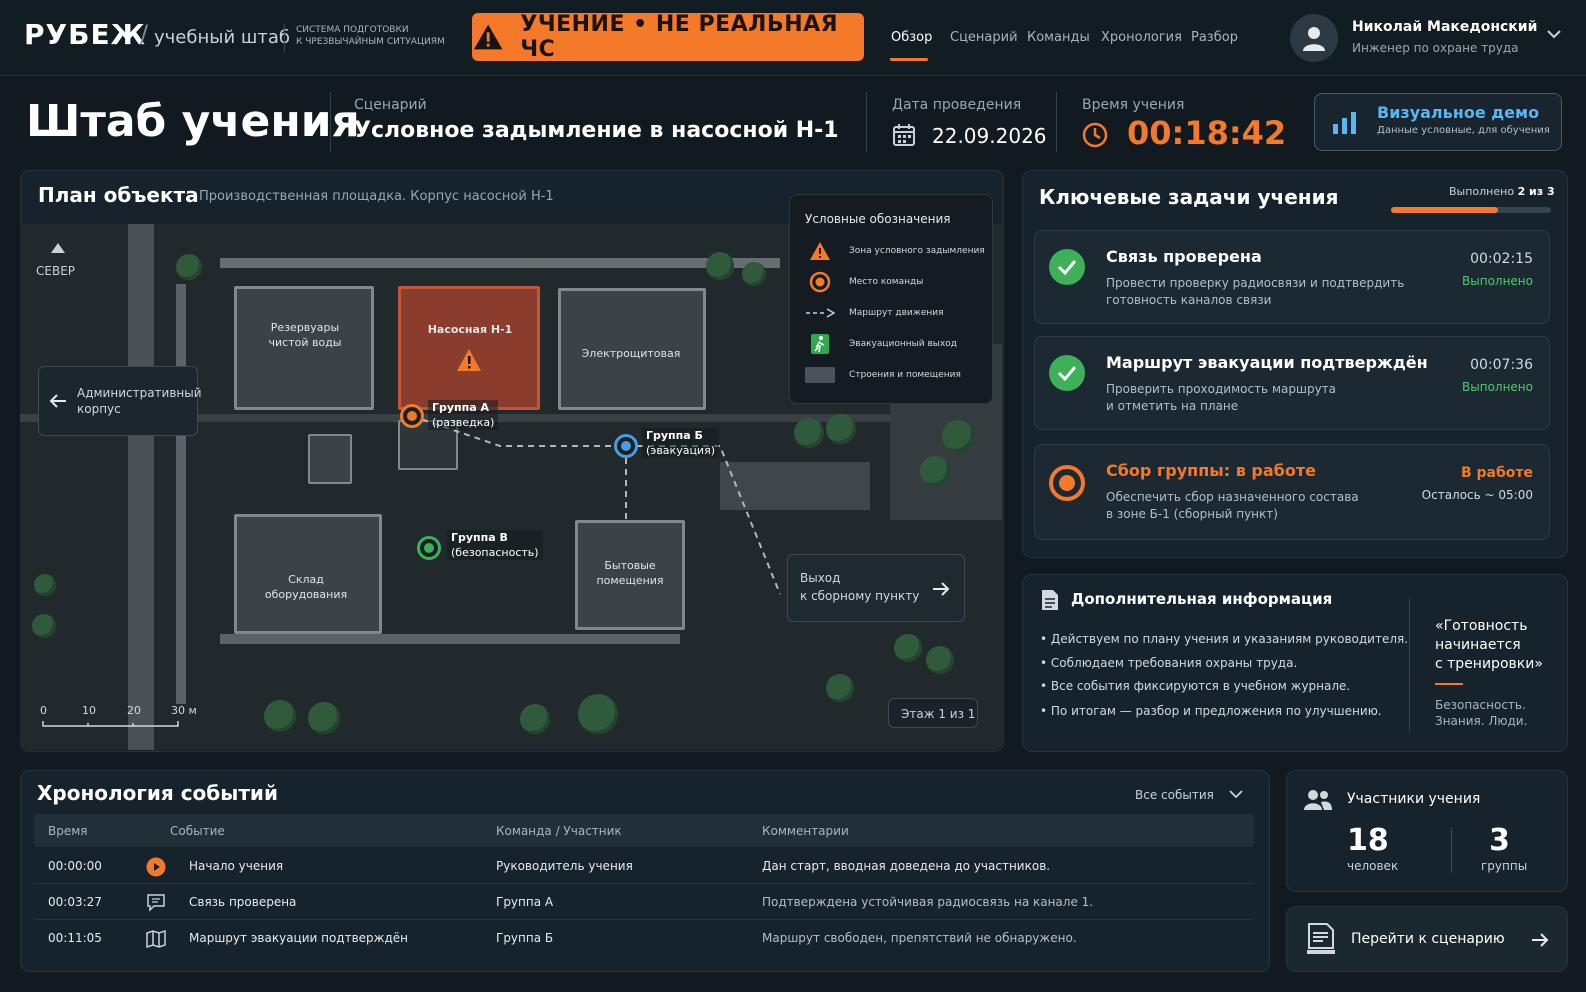 The height and width of the screenshot is (992, 1586). Describe the element at coordinates (463, 415) in the screenshot. I see `team-a-label: Группа А (разведка)` at that location.